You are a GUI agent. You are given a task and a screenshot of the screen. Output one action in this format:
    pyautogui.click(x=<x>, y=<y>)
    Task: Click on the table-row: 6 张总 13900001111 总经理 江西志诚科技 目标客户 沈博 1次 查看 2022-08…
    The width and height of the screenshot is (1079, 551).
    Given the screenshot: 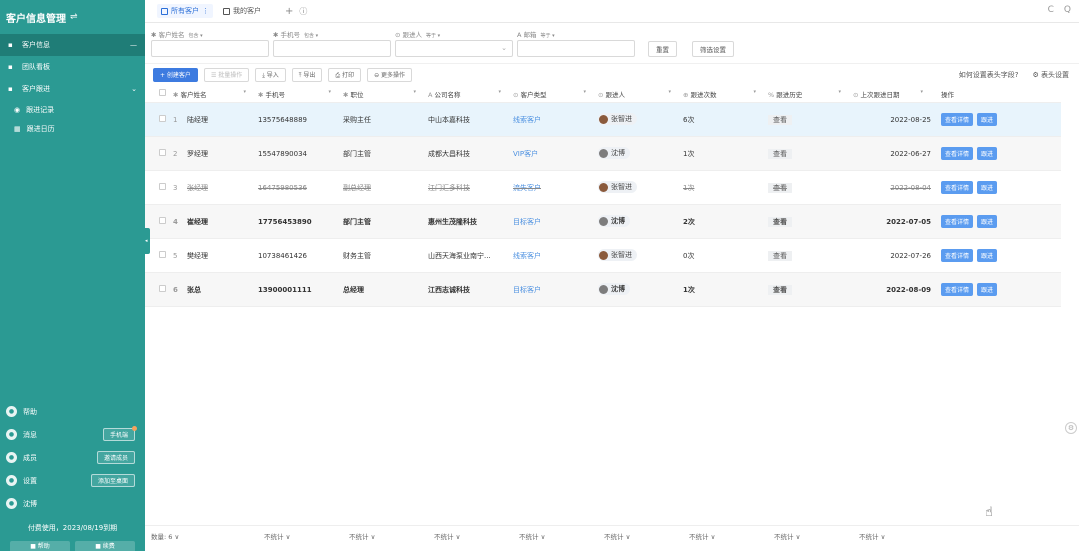 What is the action you would take?
    pyautogui.click(x=603, y=290)
    